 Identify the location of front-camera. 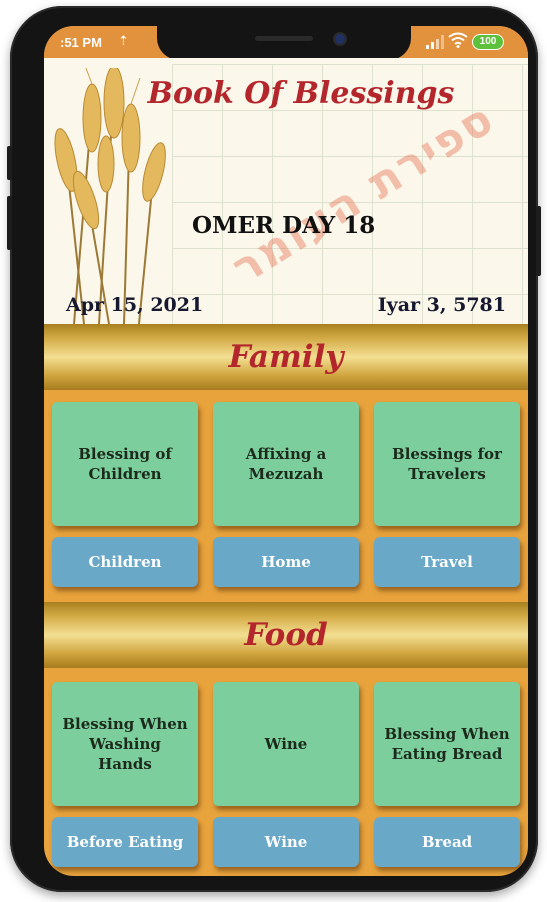
(340, 39).